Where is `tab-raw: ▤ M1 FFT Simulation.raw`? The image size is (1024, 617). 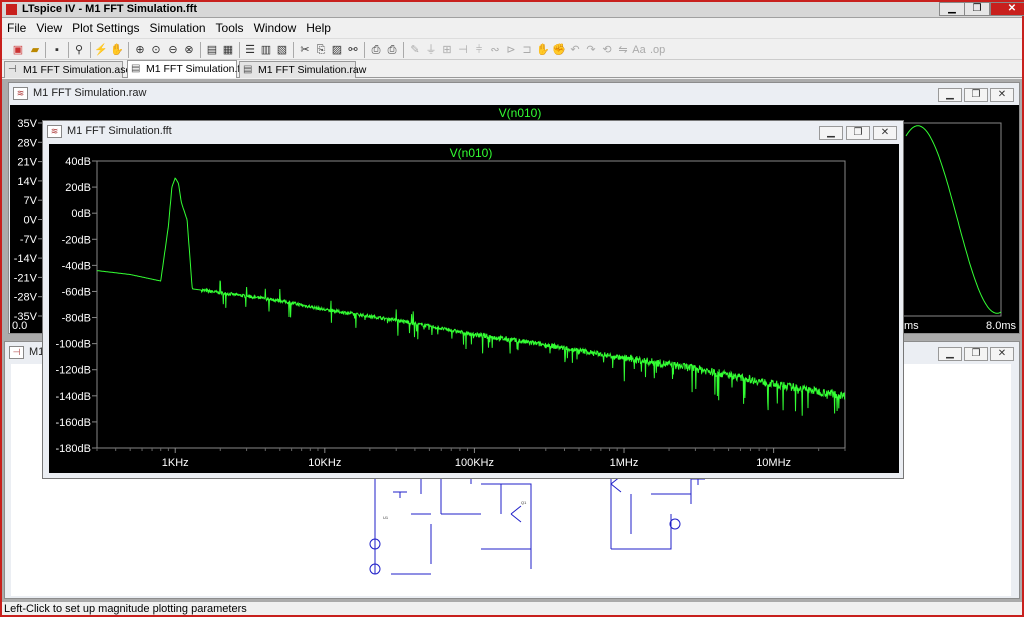 tab-raw: ▤ M1 FFT Simulation.raw is located at coordinates (302, 69).